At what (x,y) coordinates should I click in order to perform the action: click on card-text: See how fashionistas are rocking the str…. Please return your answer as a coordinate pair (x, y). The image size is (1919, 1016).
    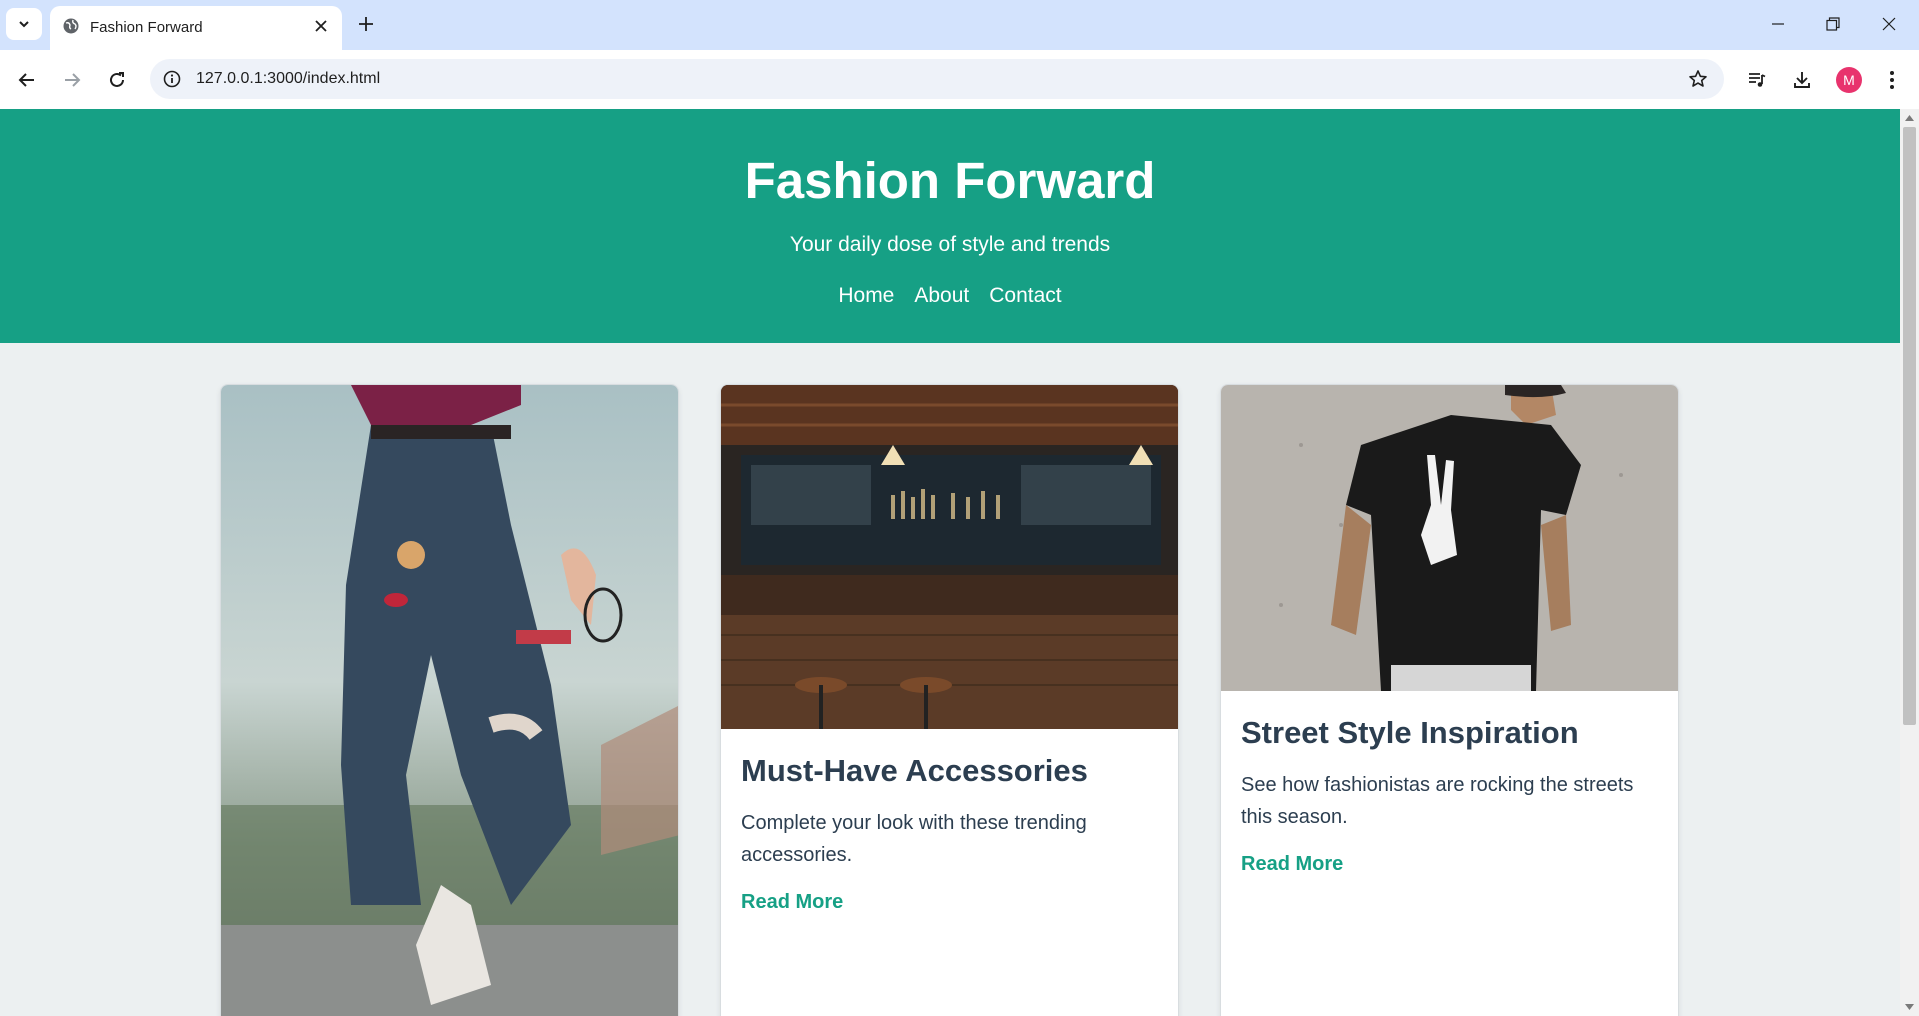
    Looking at the image, I should click on (1437, 801).